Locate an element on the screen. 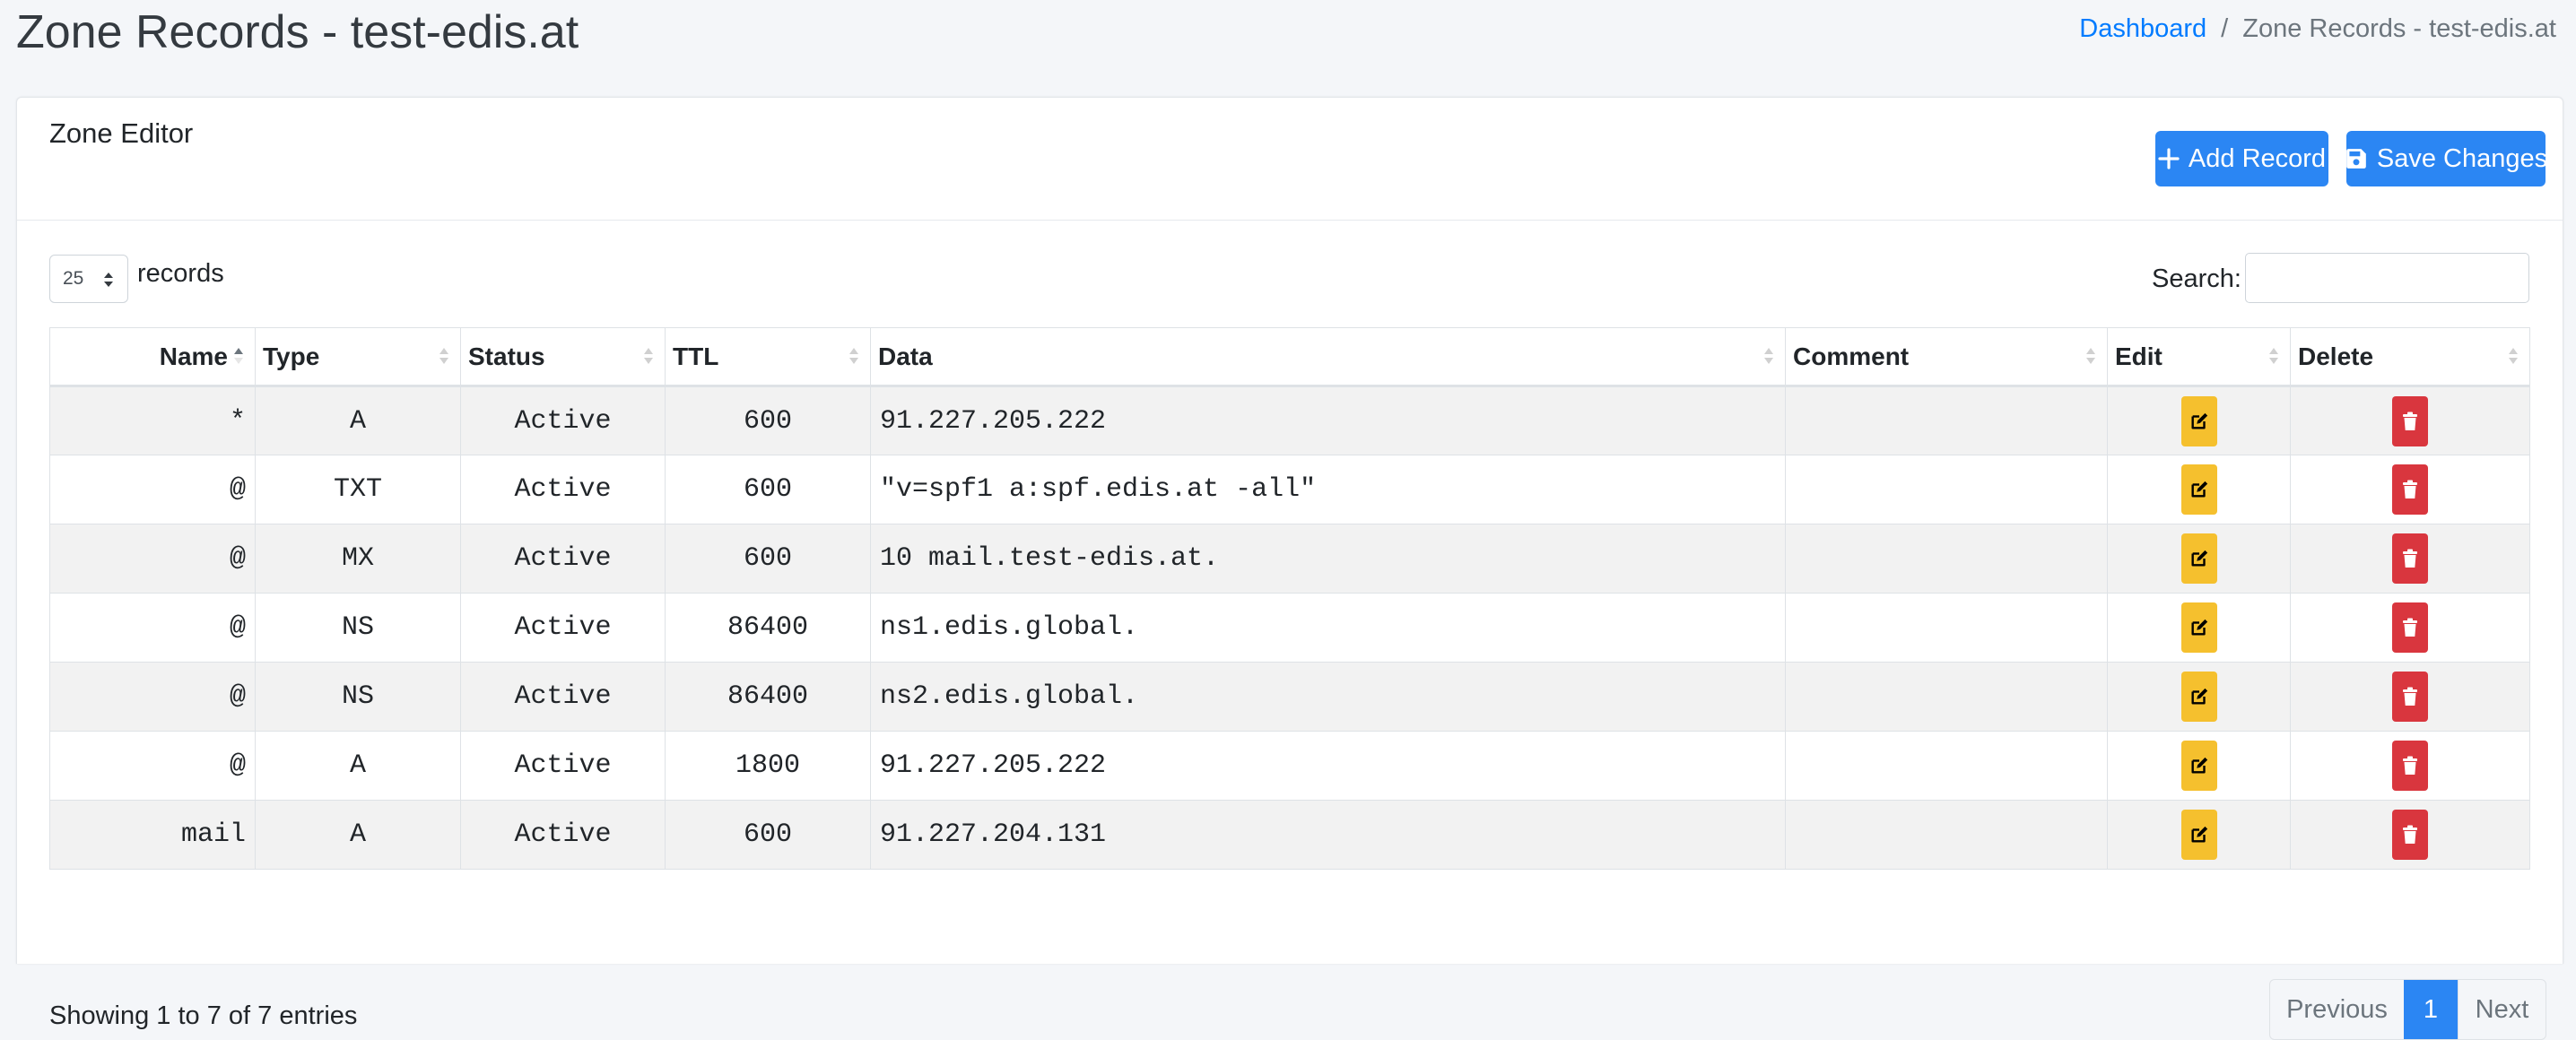  breadcrumb-dashboard-link: Dashboard is located at coordinates (2142, 29).